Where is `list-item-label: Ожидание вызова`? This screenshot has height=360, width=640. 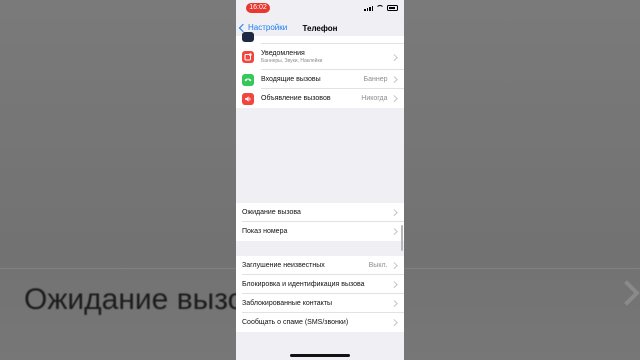
list-item-label: Ожидание вызова is located at coordinates (271, 212).